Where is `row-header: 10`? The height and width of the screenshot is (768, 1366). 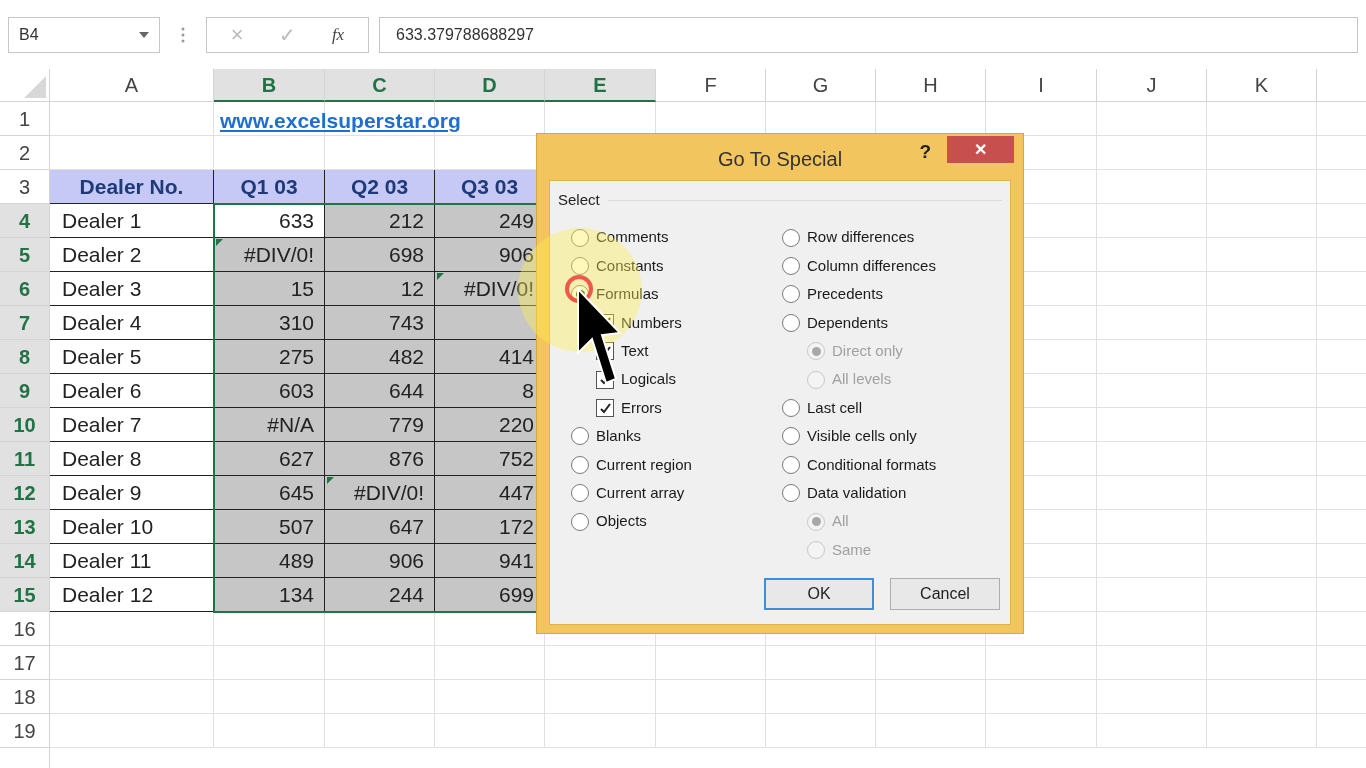 row-header: 10 is located at coordinates (25, 425).